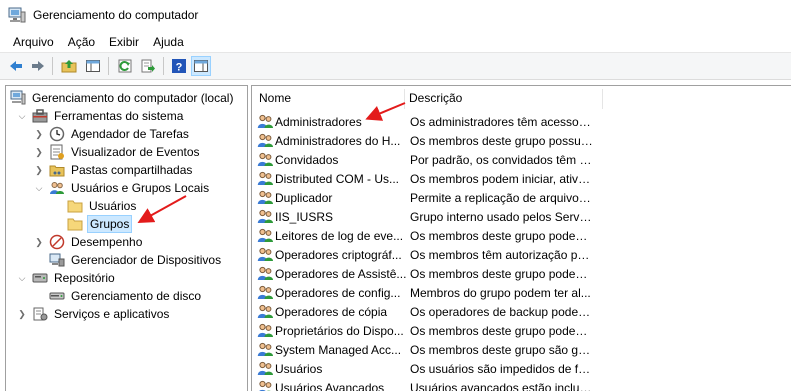 The image size is (791, 391). What do you see at coordinates (107, 242) in the screenshot?
I see `tree-label: Desempenho` at bounding box center [107, 242].